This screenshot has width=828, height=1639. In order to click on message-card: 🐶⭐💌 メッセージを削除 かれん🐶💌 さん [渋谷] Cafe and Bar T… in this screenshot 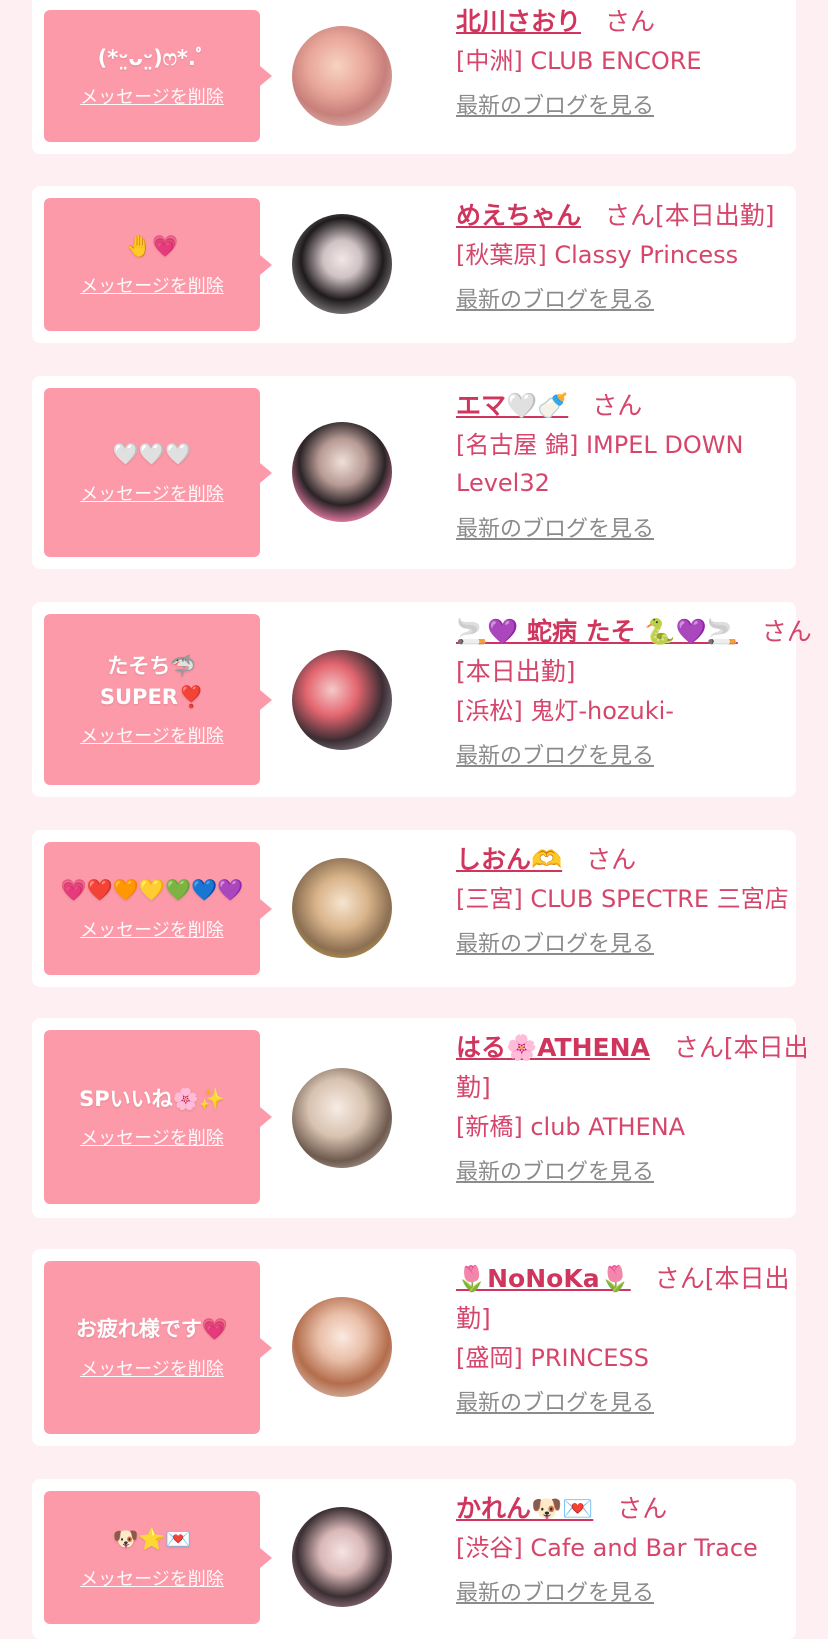, I will do `click(414, 1559)`.